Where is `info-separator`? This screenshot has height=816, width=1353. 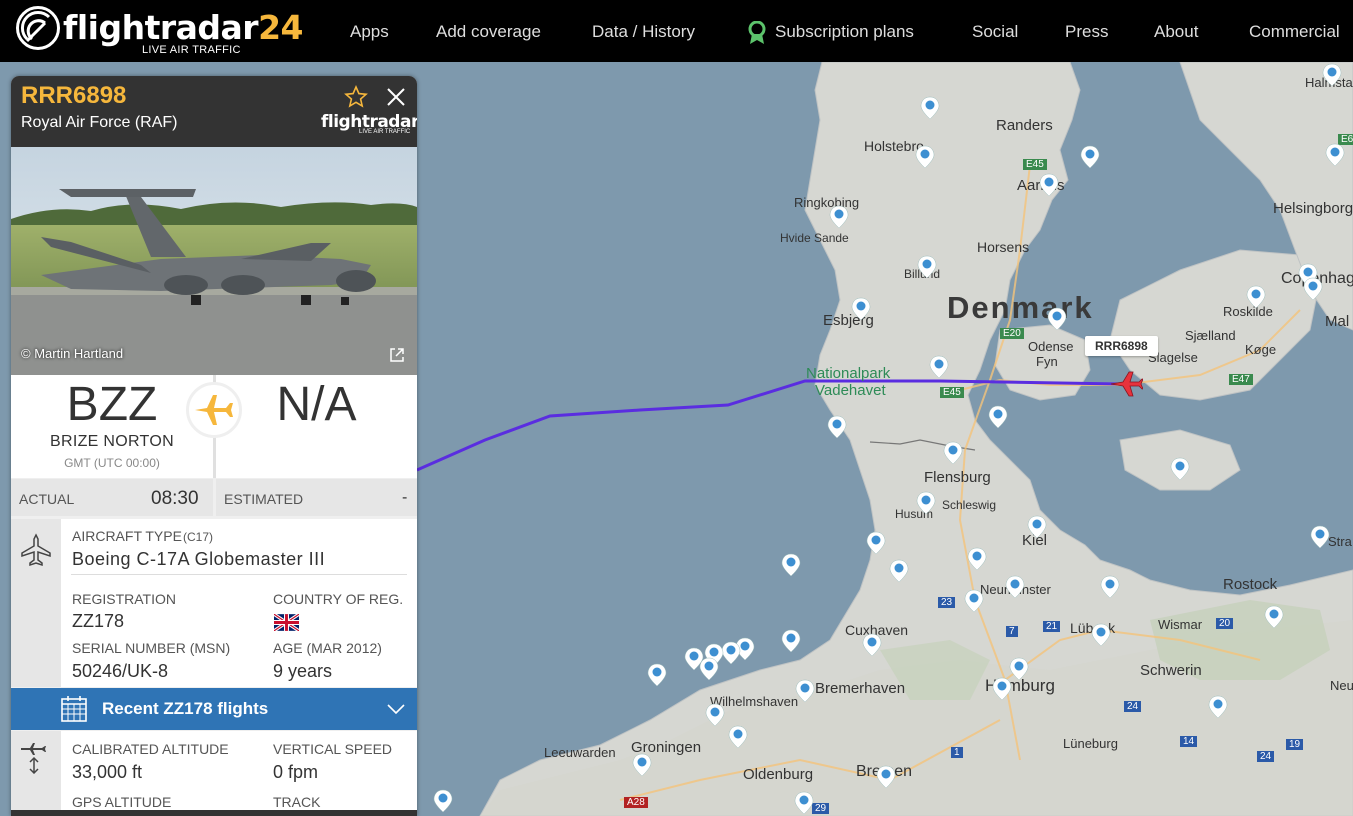 info-separator is located at coordinates (239, 574).